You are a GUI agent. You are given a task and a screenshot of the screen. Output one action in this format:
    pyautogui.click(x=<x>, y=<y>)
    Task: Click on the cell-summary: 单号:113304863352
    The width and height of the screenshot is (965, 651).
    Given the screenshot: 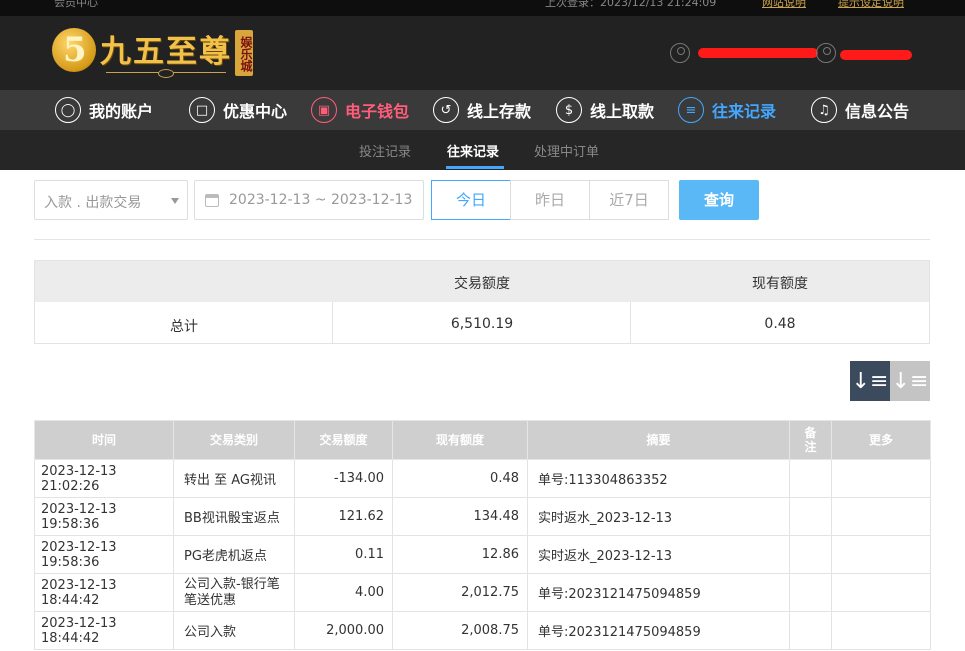 What is the action you would take?
    pyautogui.click(x=658, y=478)
    